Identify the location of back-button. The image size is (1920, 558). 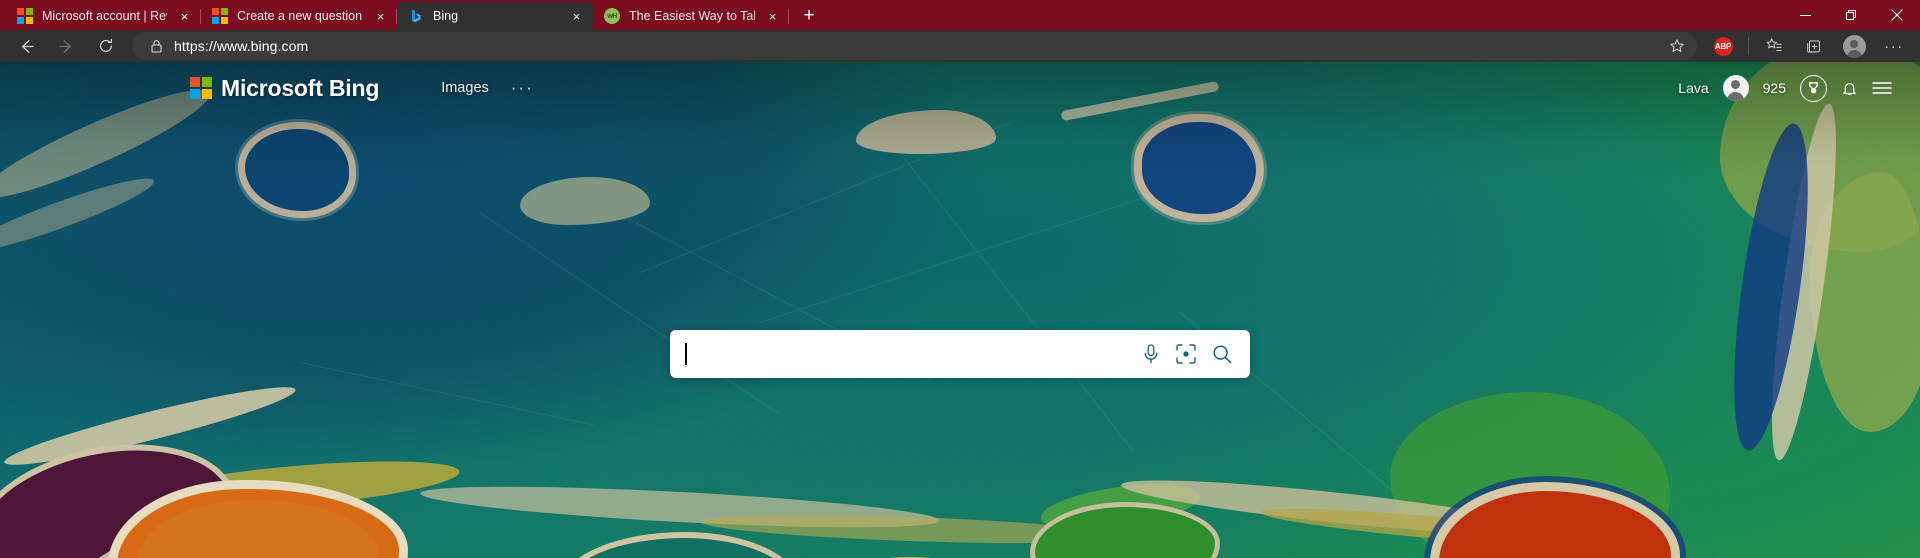
(26, 46).